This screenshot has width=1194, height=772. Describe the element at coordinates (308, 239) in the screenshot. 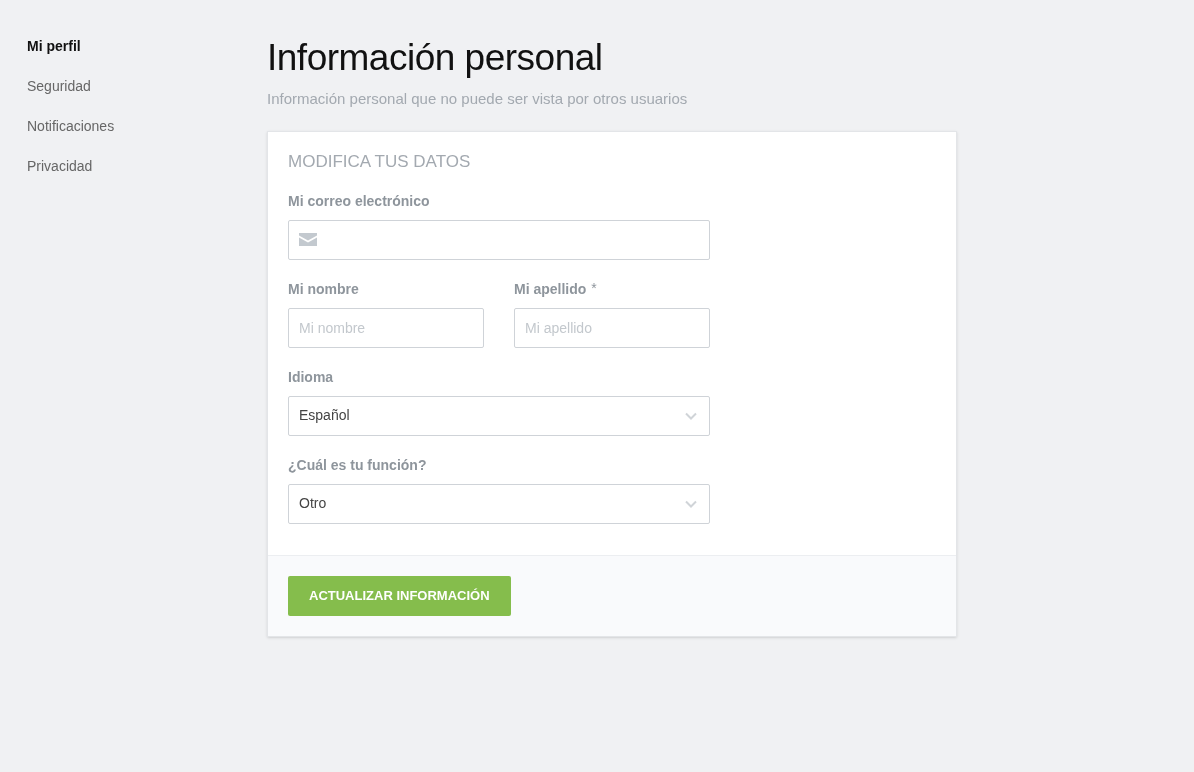

I see `envelope-icon` at that location.